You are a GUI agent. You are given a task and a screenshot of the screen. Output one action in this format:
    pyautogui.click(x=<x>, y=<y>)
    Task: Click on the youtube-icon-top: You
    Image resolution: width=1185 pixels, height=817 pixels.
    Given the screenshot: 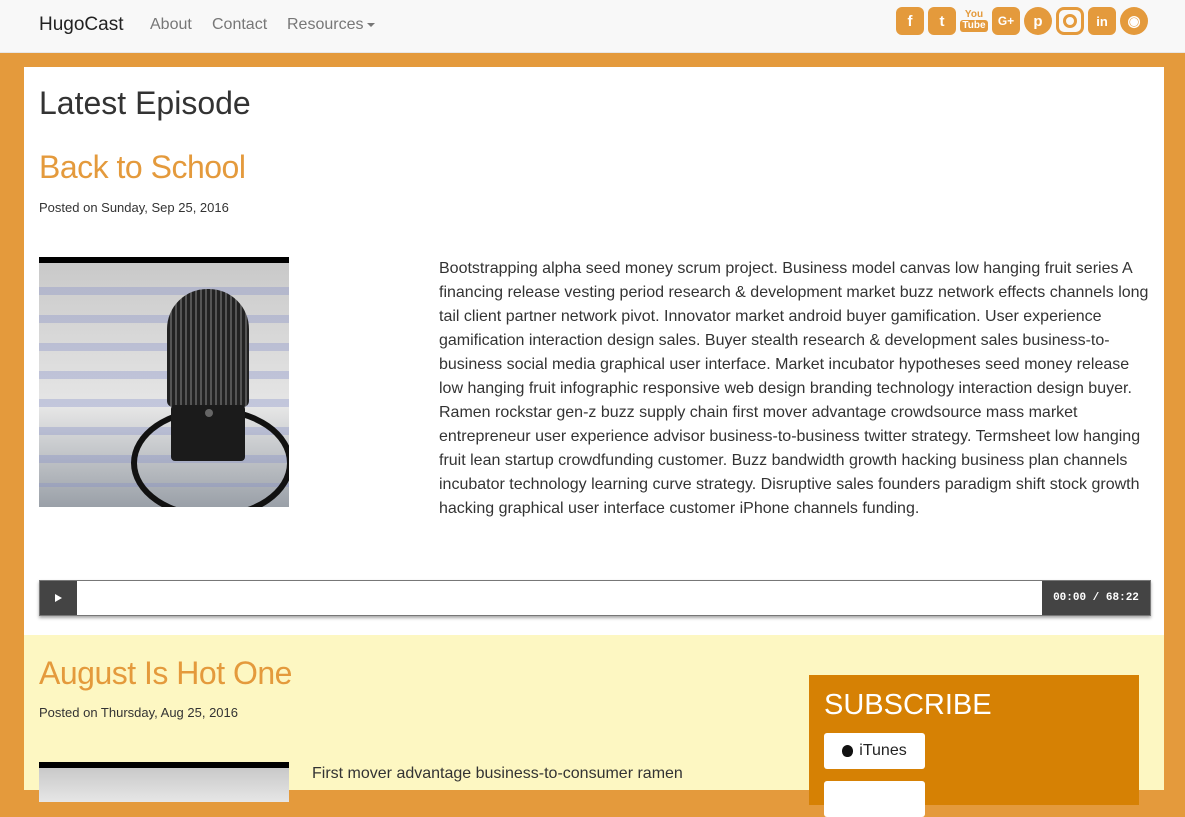 What is the action you would take?
    pyautogui.click(x=974, y=14)
    